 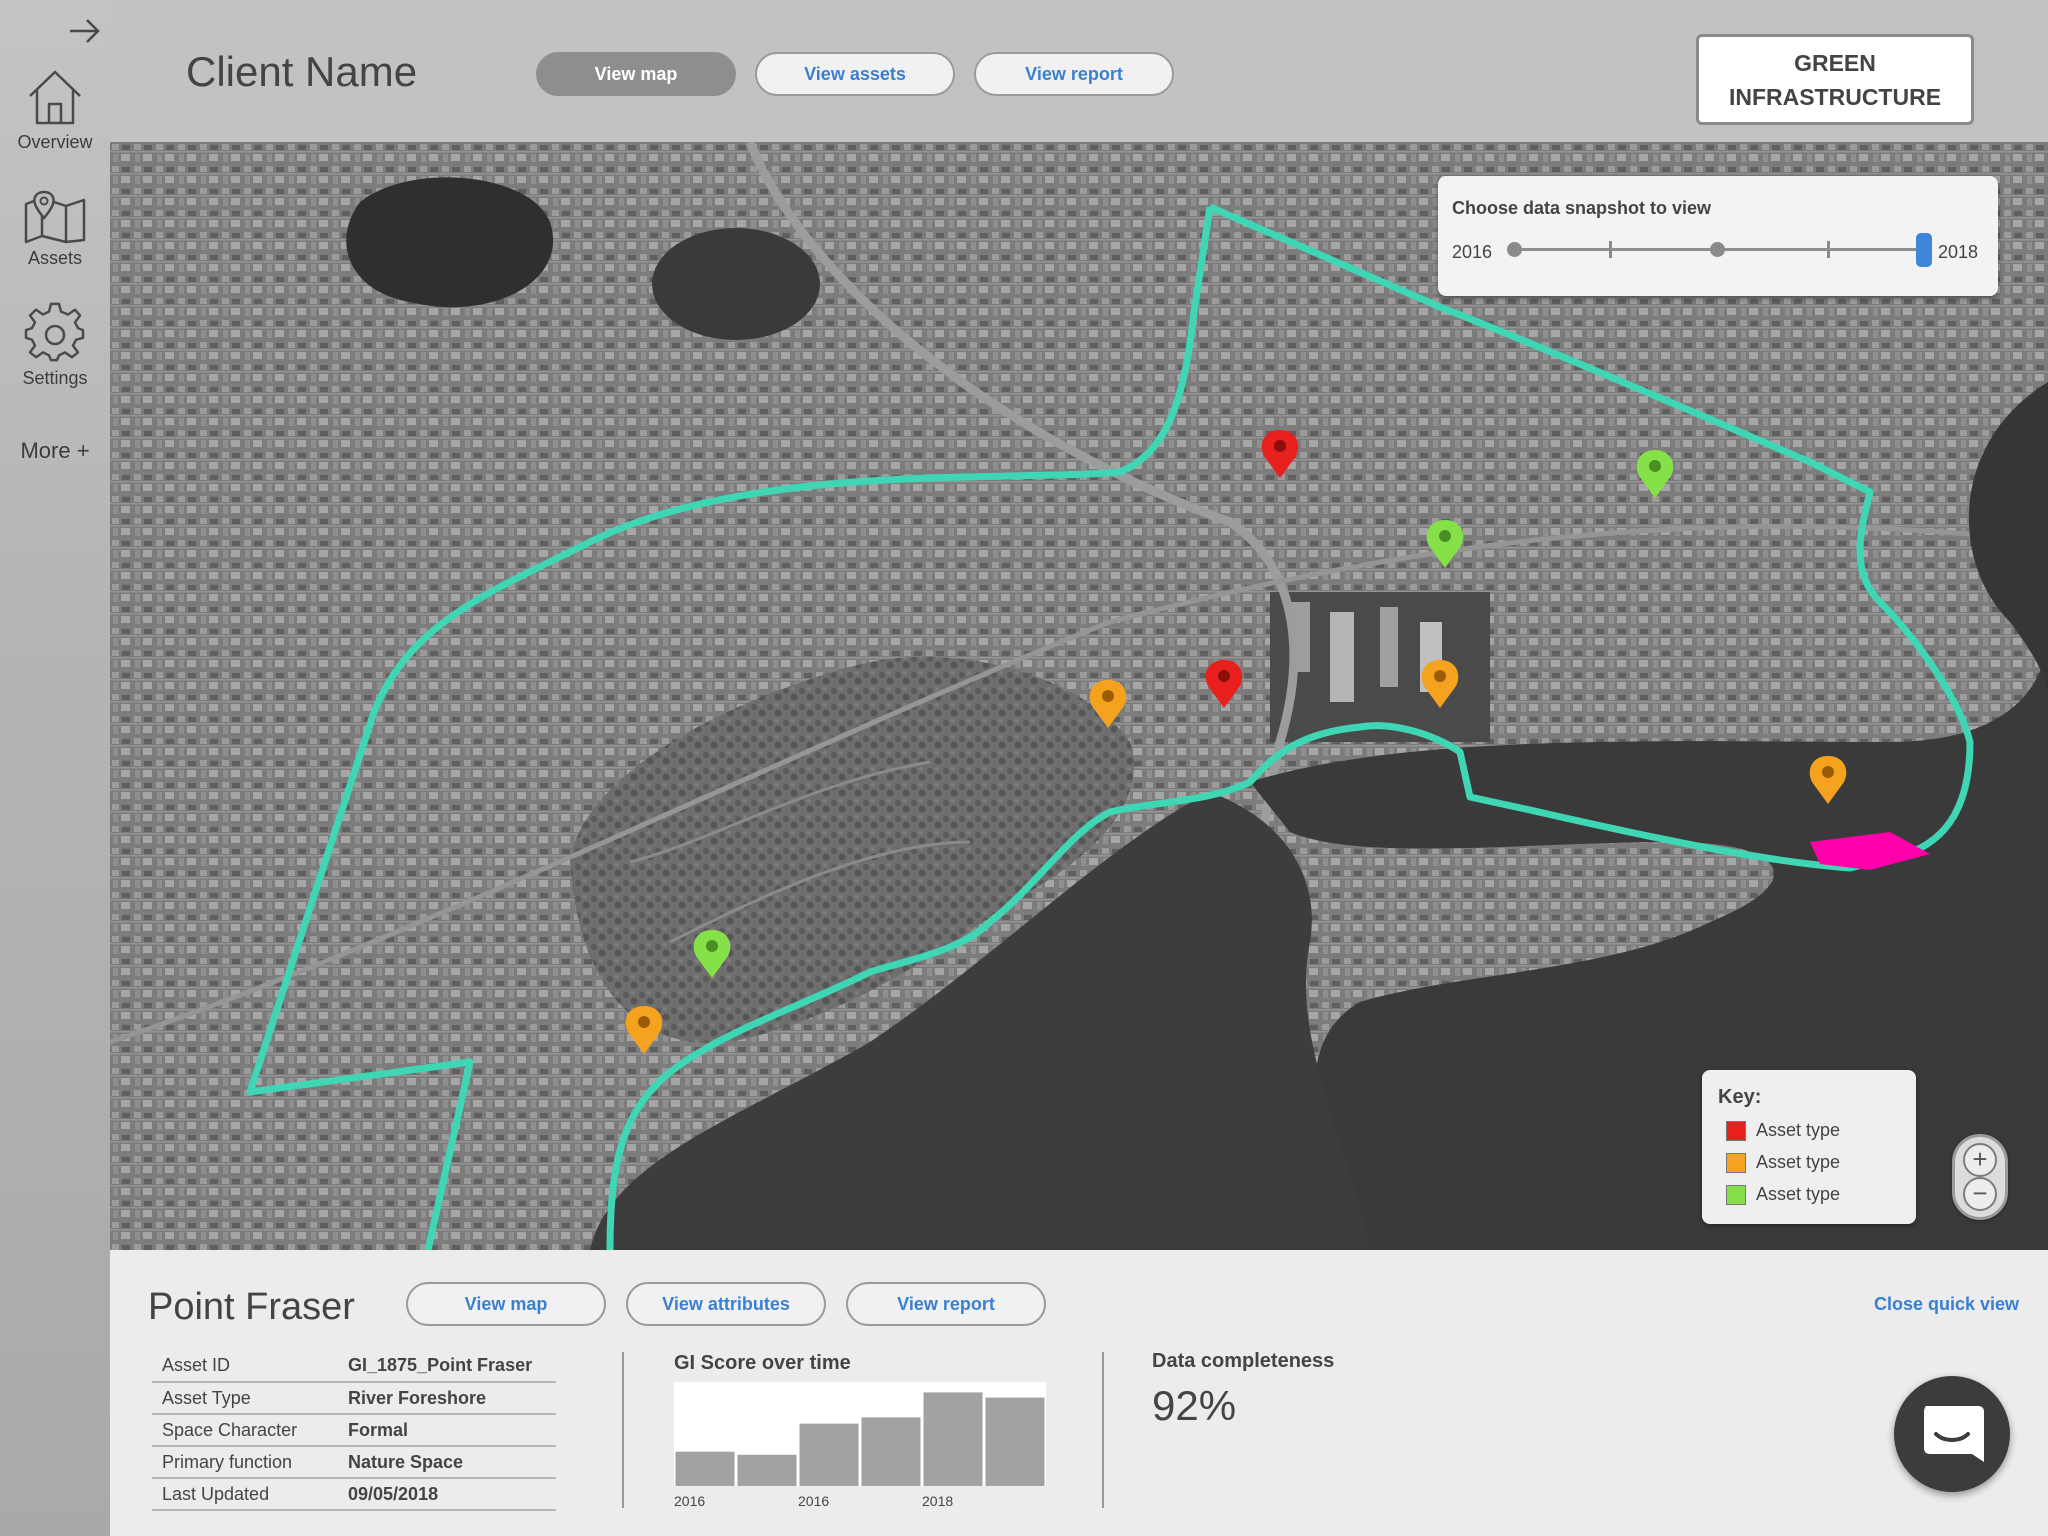 What do you see at coordinates (1980, 1194) in the screenshot?
I see `zoom-out-button: −` at bounding box center [1980, 1194].